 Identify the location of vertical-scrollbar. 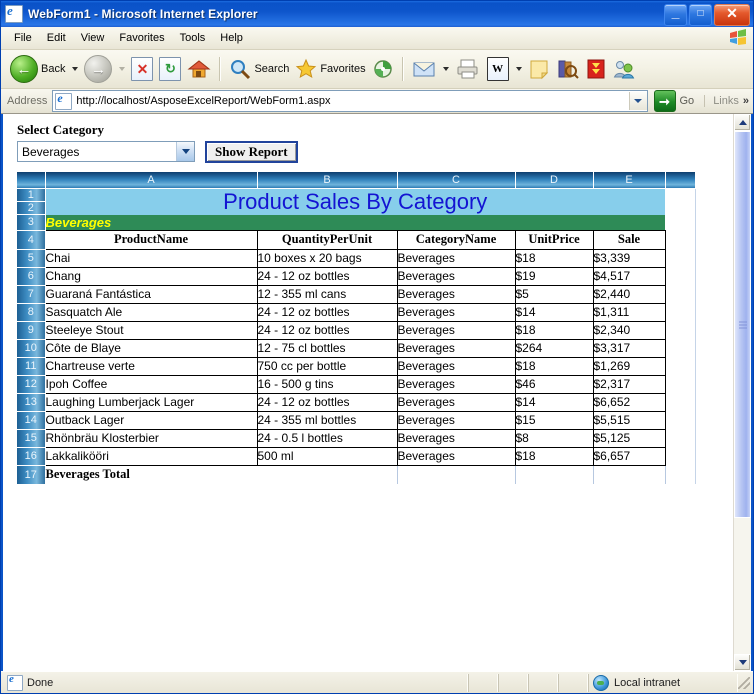
(742, 392).